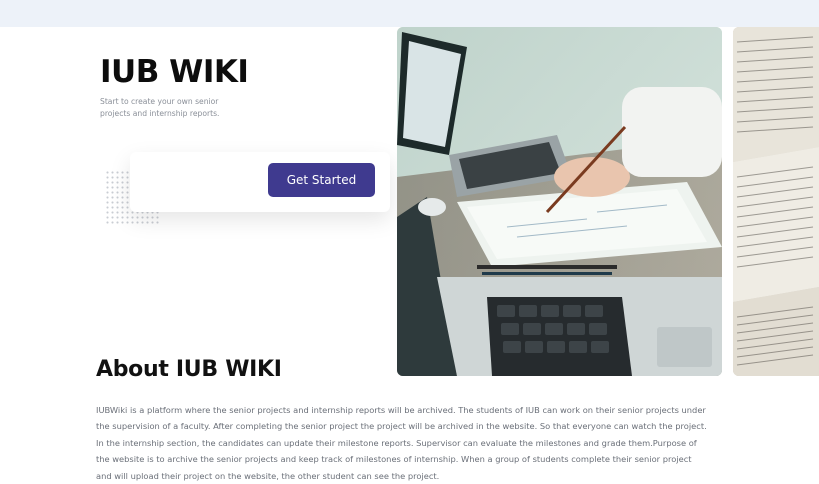 The height and width of the screenshot is (484, 819). I want to click on hero-title: IUB WIKI, so click(174, 72).